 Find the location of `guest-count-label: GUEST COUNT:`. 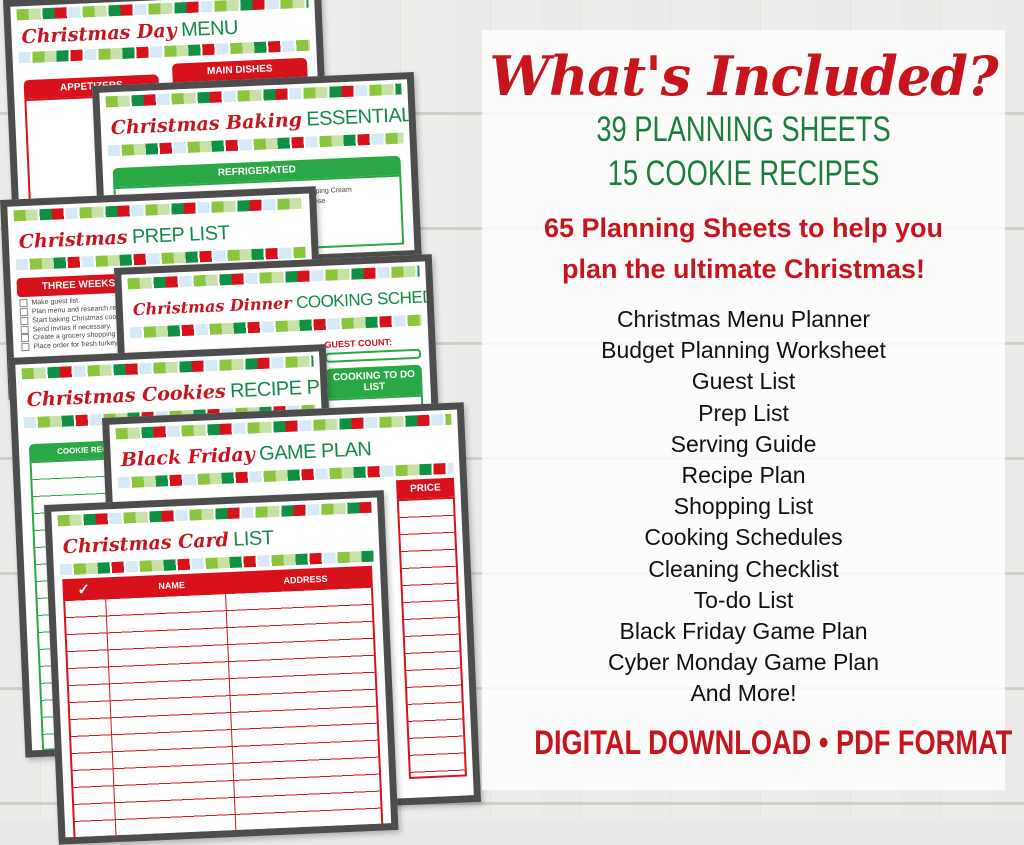

guest-count-label: GUEST COUNT: is located at coordinates (358, 343).